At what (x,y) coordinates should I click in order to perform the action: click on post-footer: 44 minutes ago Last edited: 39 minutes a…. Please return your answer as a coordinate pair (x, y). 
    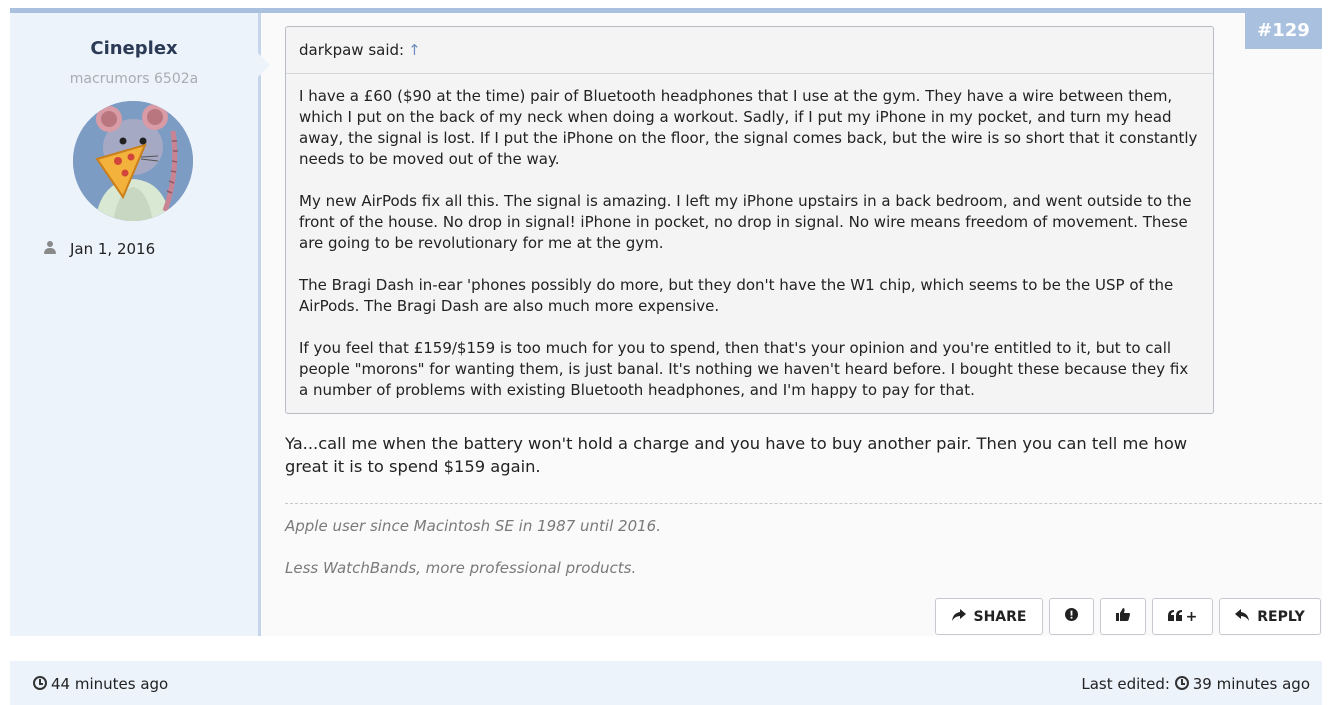
    Looking at the image, I should click on (666, 683).